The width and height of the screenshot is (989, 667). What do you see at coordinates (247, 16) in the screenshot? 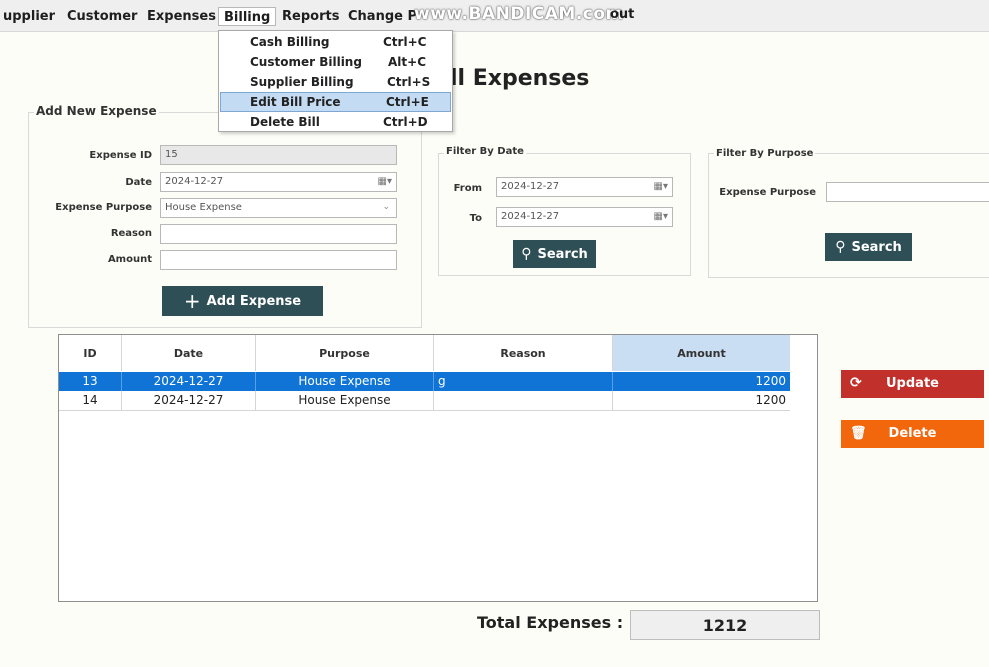
I see `menu-billing: Billing` at bounding box center [247, 16].